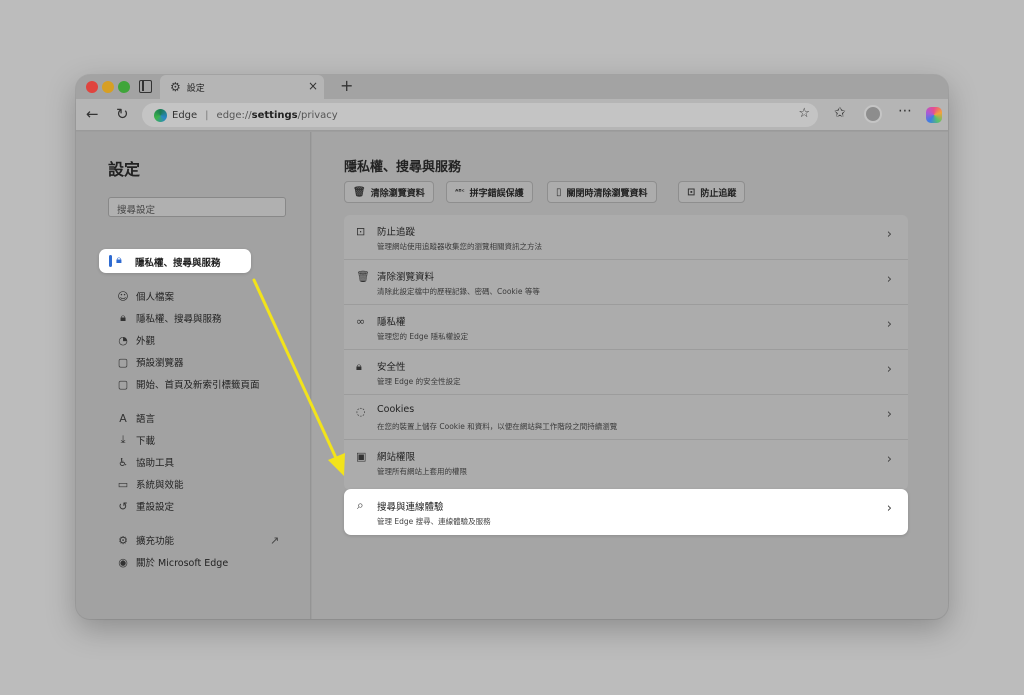 This screenshot has width=1024, height=695. I want to click on extensions-icon: ⚙, so click(123, 540).